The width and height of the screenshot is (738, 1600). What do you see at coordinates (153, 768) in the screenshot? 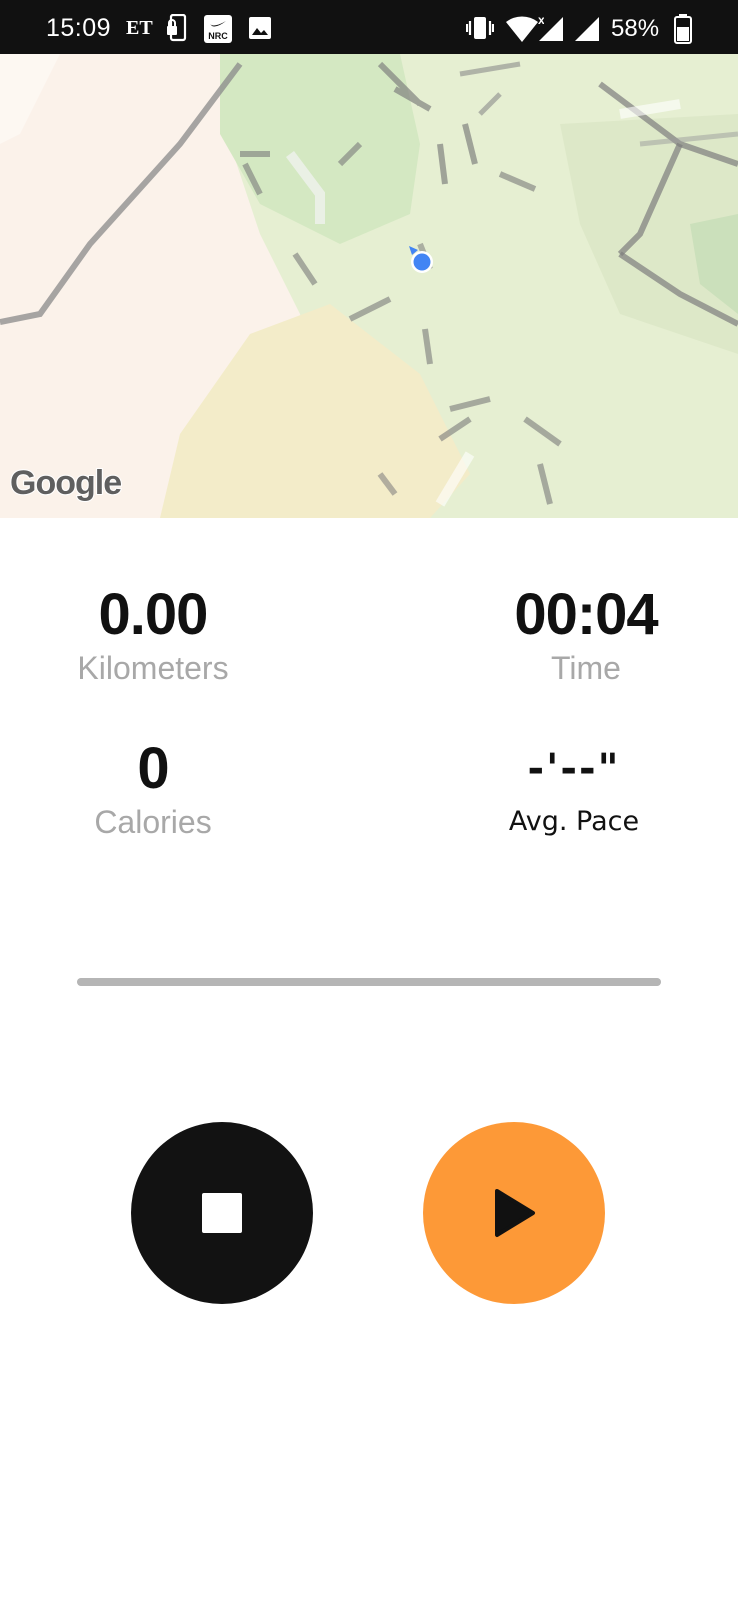
I see `calories-value: 0` at bounding box center [153, 768].